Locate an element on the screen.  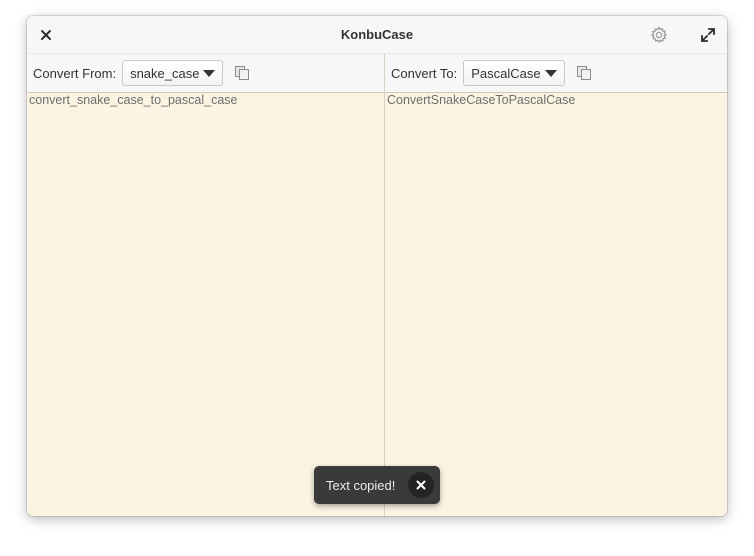
target-case-dropdown: PascalCase is located at coordinates (514, 73).